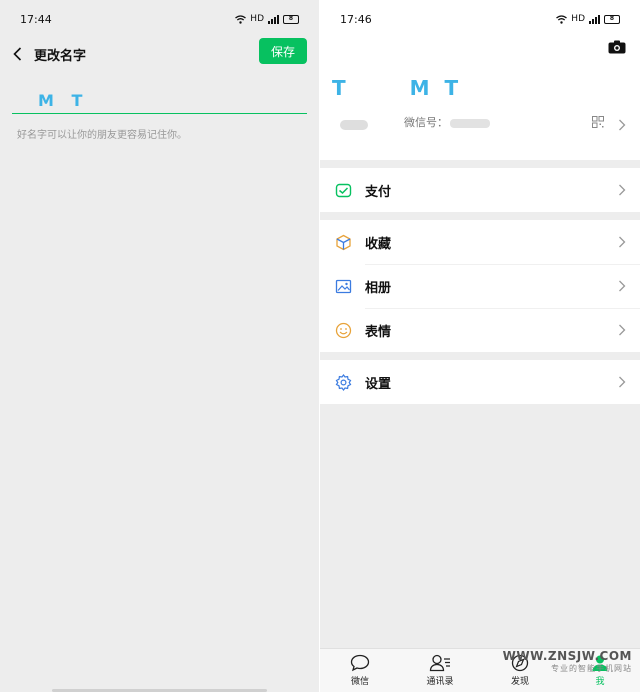  What do you see at coordinates (378, 288) in the screenshot?
I see `menu-item-label: 相册` at bounding box center [378, 288].